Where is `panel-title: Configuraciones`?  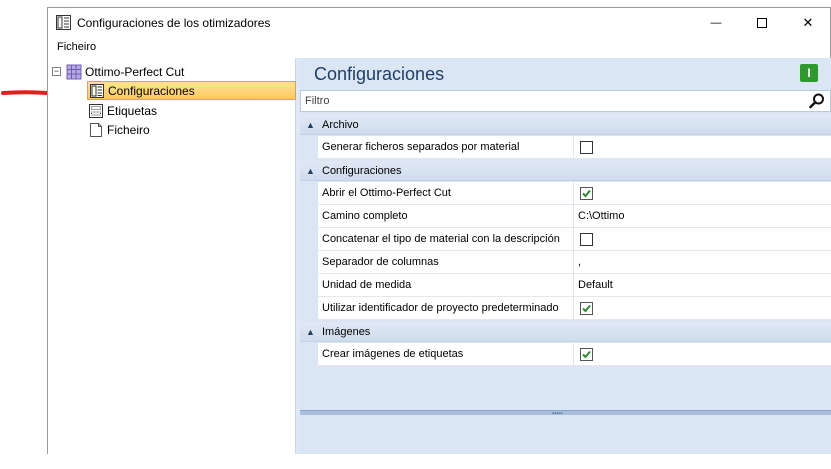
panel-title: Configuraciones is located at coordinates (379, 74).